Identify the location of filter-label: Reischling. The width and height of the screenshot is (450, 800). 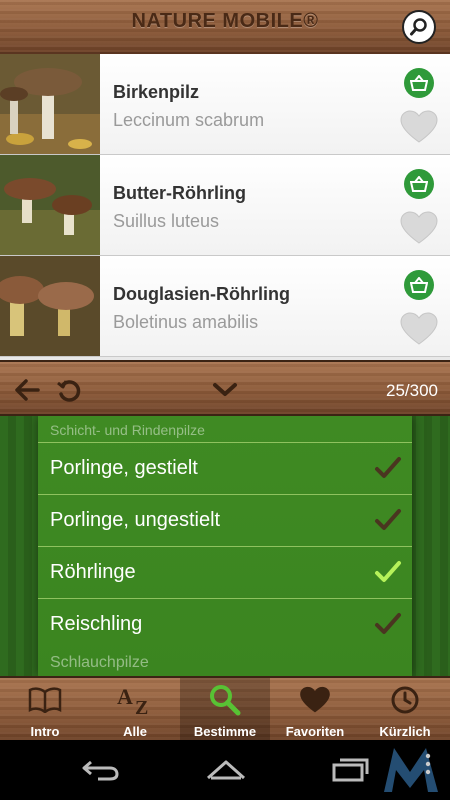
(96, 624).